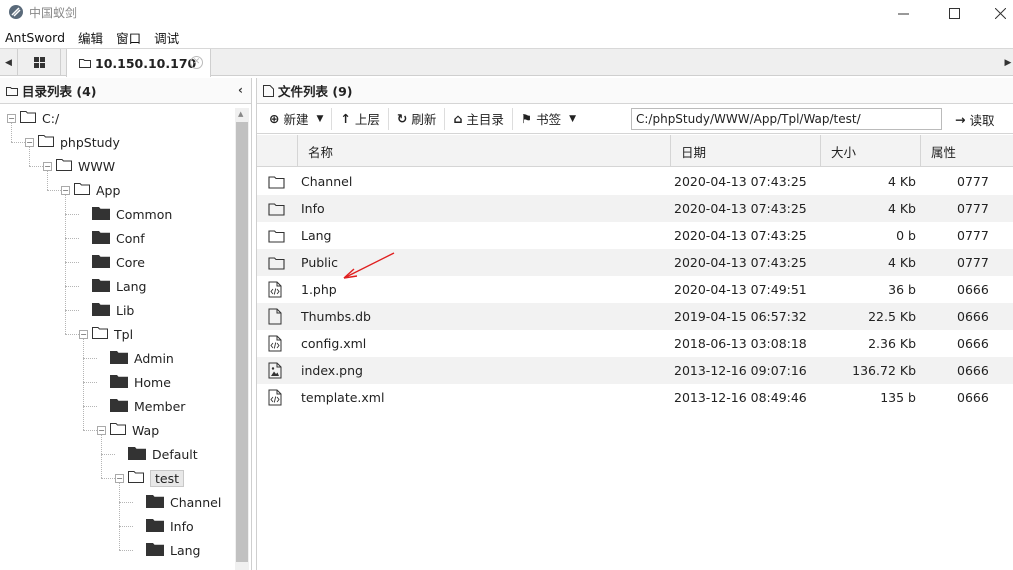  Describe the element at coordinates (635, 208) in the screenshot. I see `file-row: Info 2020-04-13 07:43:25 4 Kb 0777` at that location.